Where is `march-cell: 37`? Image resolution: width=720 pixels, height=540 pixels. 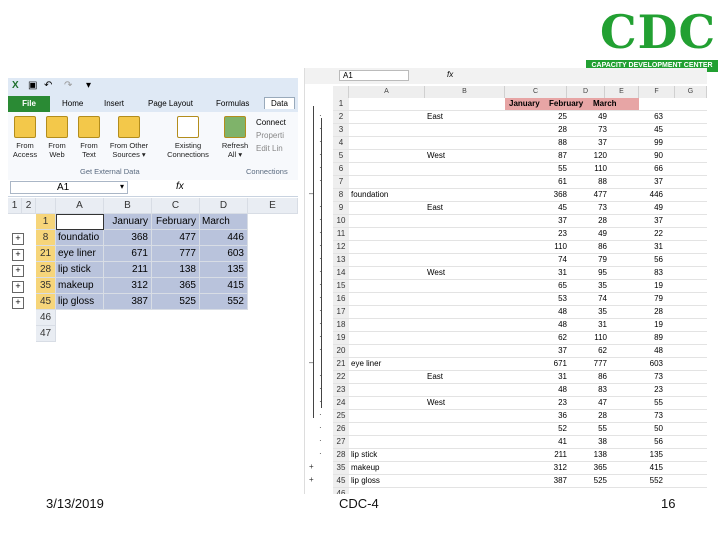 march-cell: 37 is located at coordinates (646, 221).